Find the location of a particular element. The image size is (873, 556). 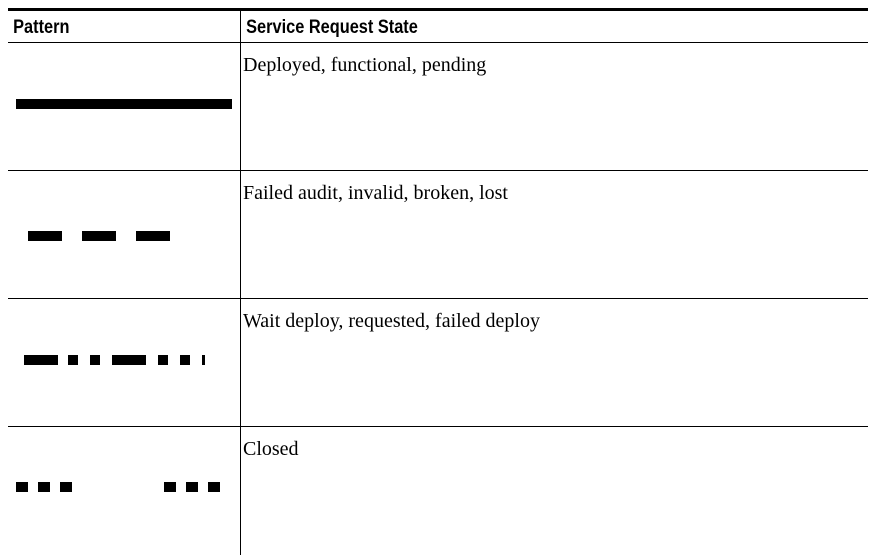

header-cell-pattern: Pattern is located at coordinates (124, 26).